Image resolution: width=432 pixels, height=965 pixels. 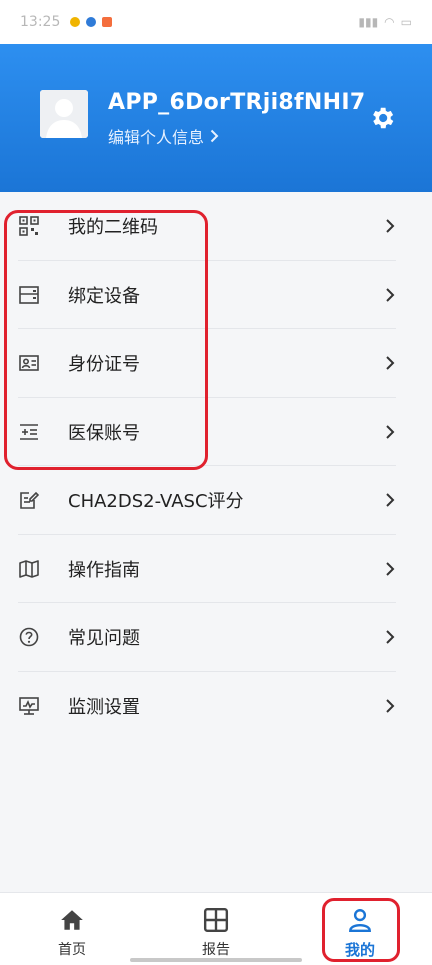 I want to click on edit-profile-label: 编辑个人信息, so click(x=156, y=137).